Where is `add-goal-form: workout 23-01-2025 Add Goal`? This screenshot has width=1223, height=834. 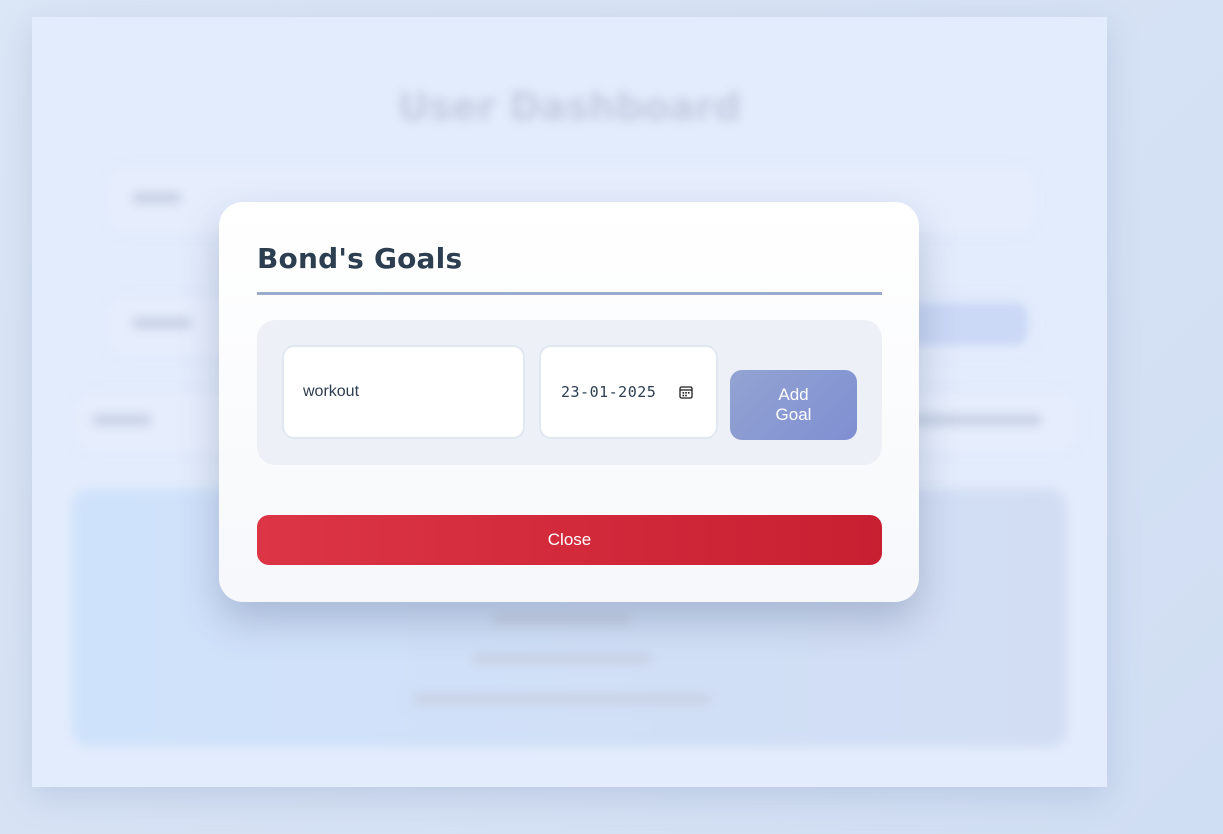
add-goal-form: workout 23-01-2025 Add Goal is located at coordinates (569, 392).